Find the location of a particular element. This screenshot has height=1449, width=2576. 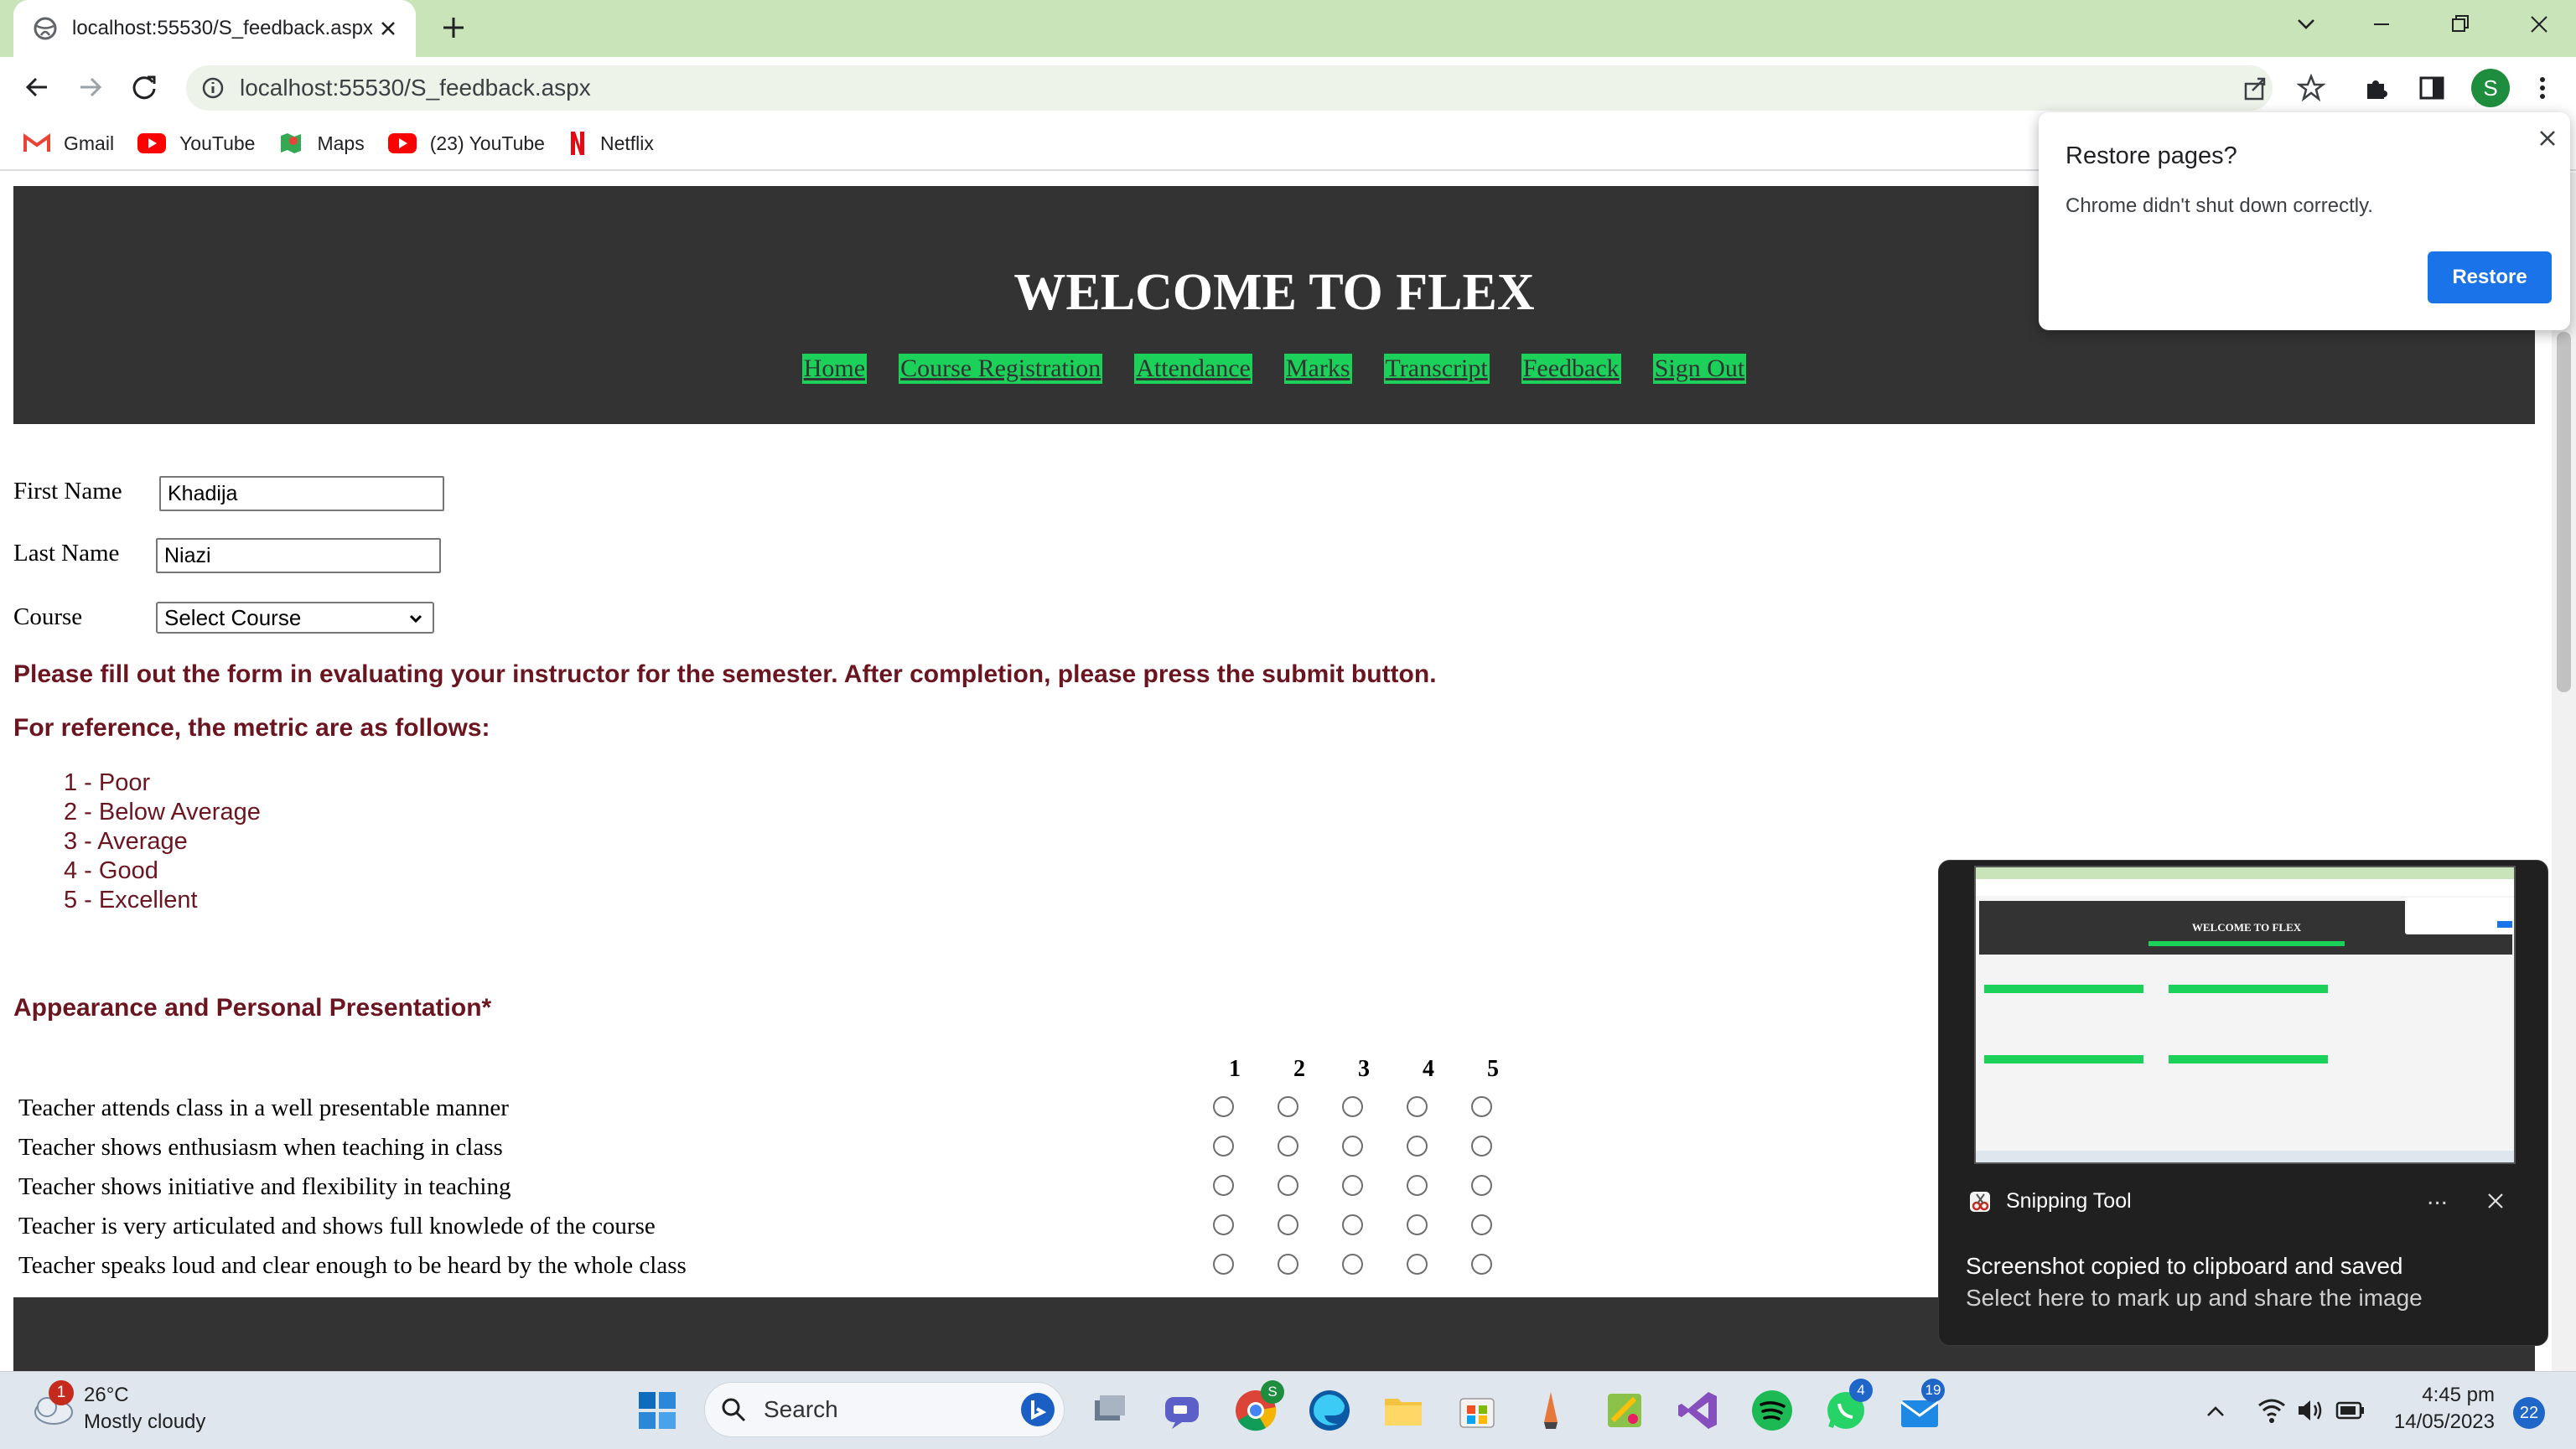

scrollbar-thumb is located at coordinates (2564, 512).